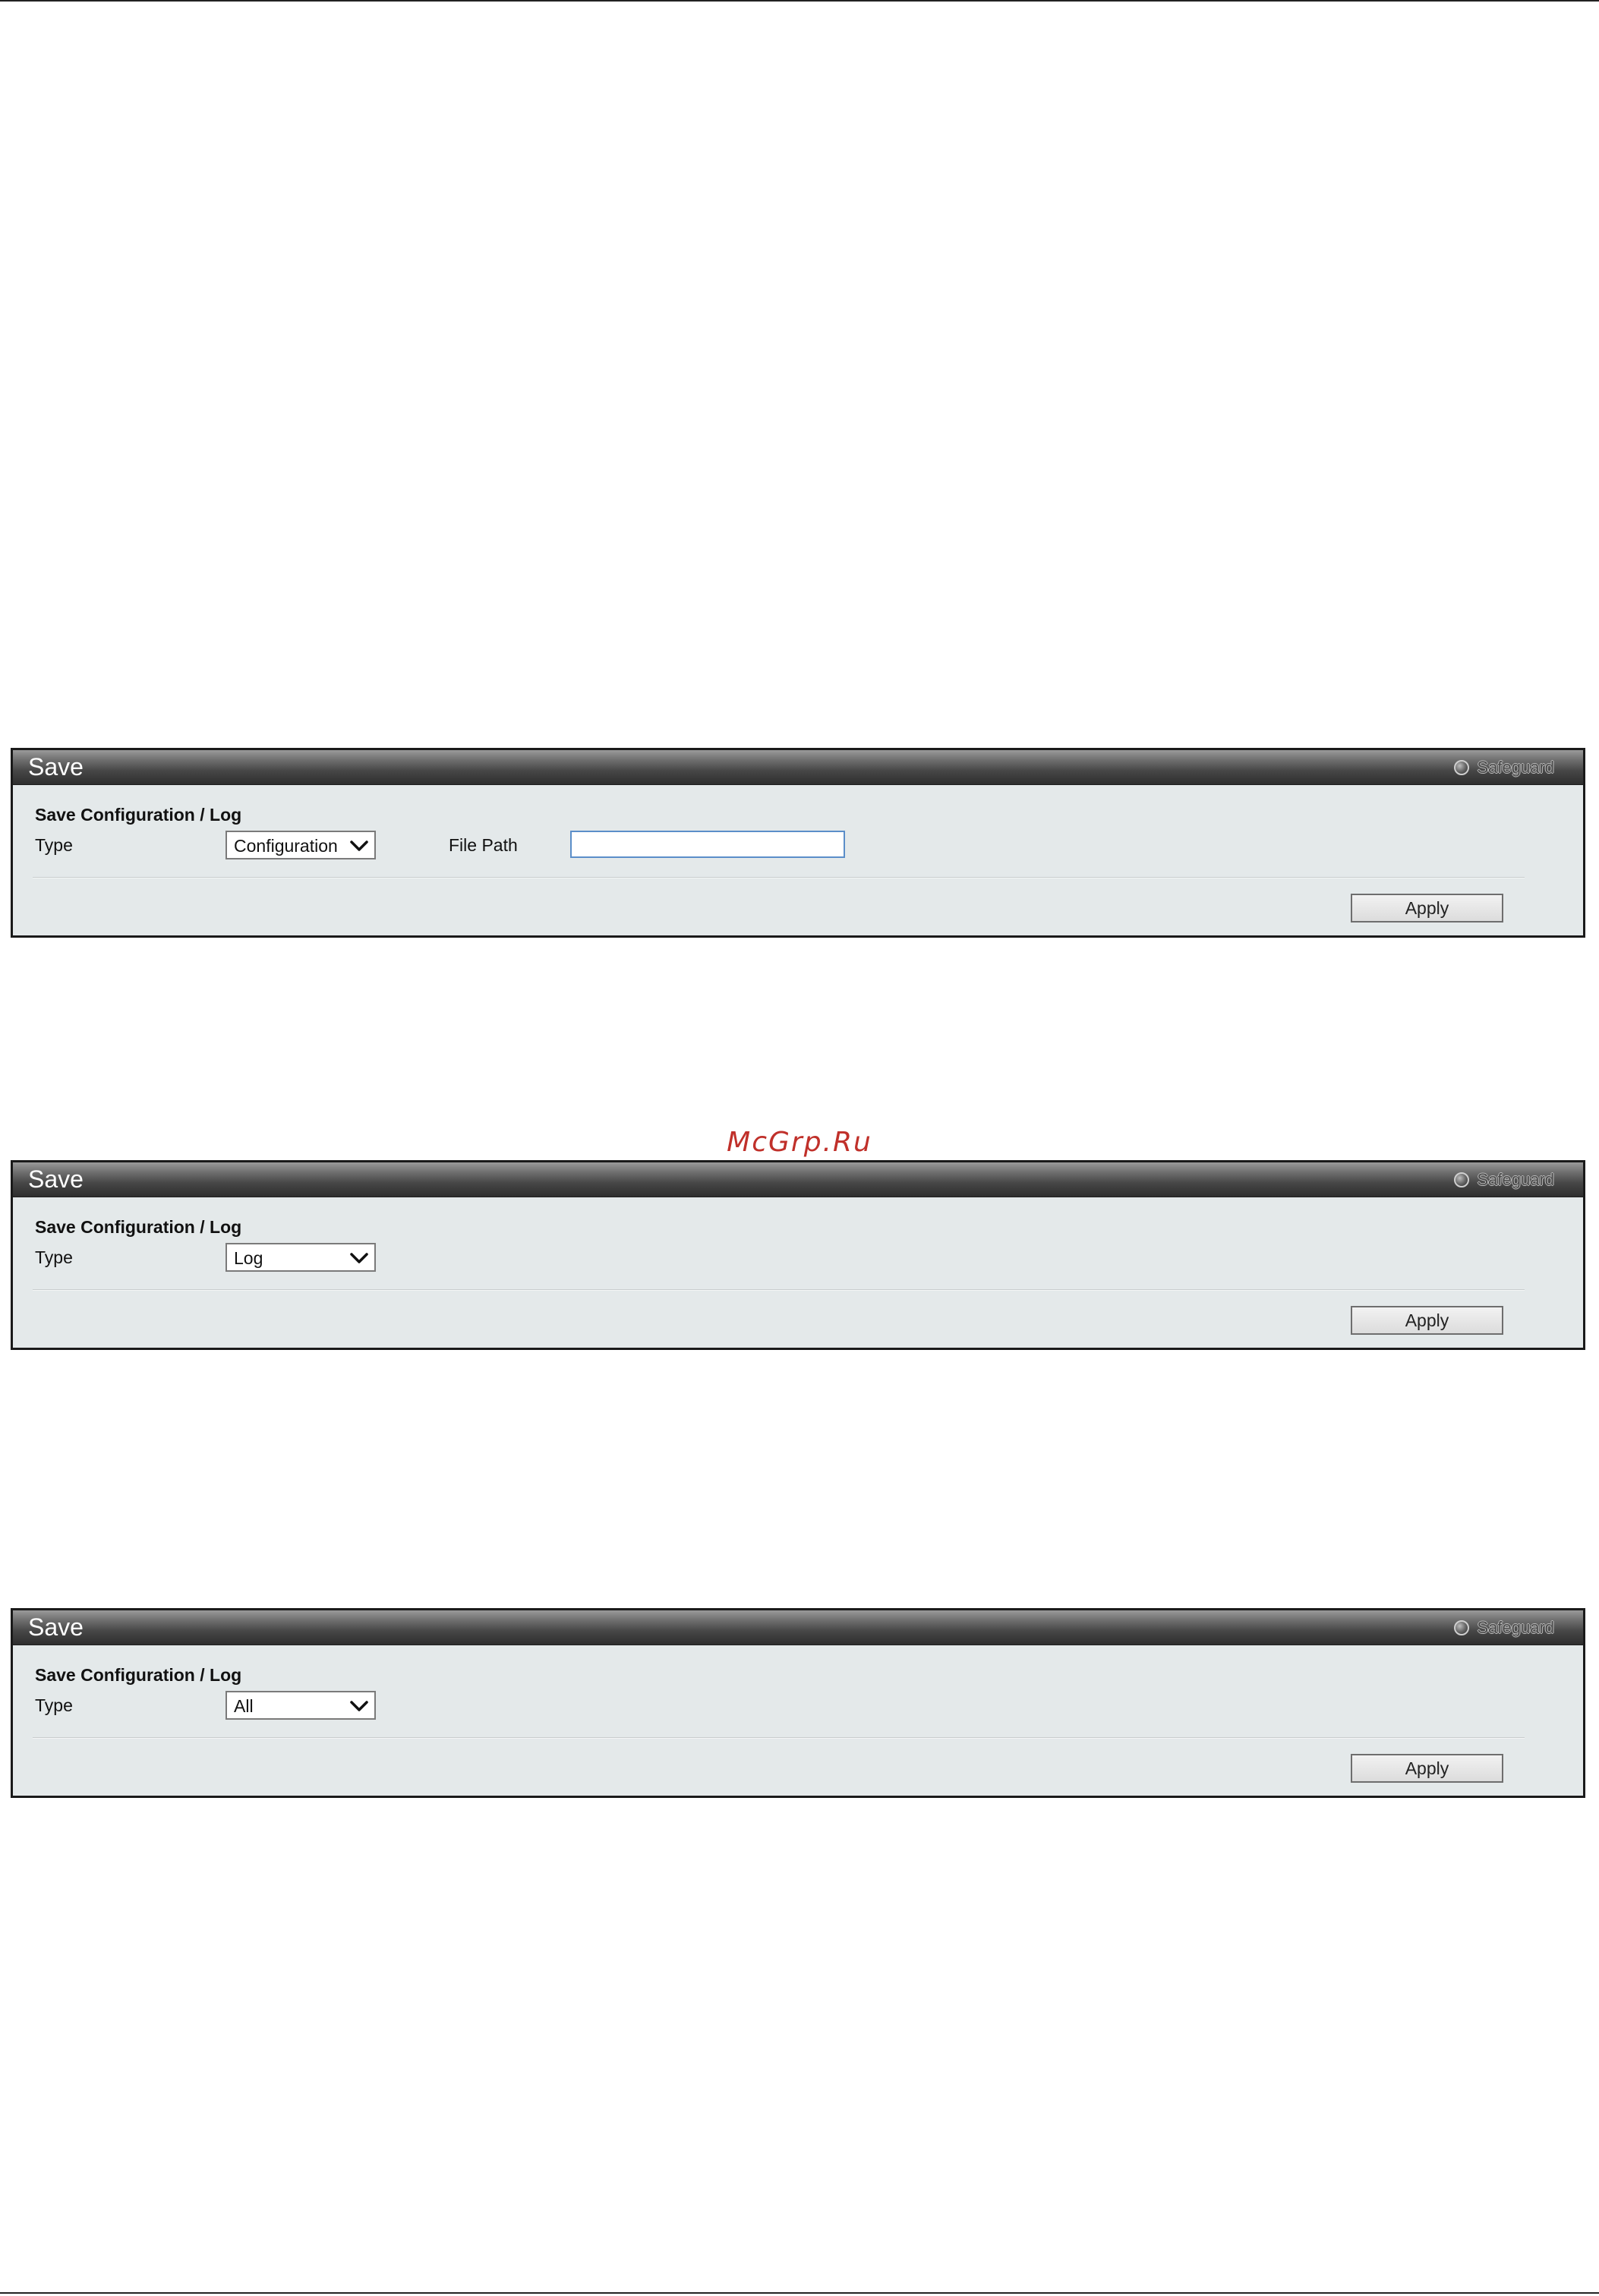 Image resolution: width=1599 pixels, height=2296 pixels. I want to click on file-path-label: File Path, so click(484, 845).